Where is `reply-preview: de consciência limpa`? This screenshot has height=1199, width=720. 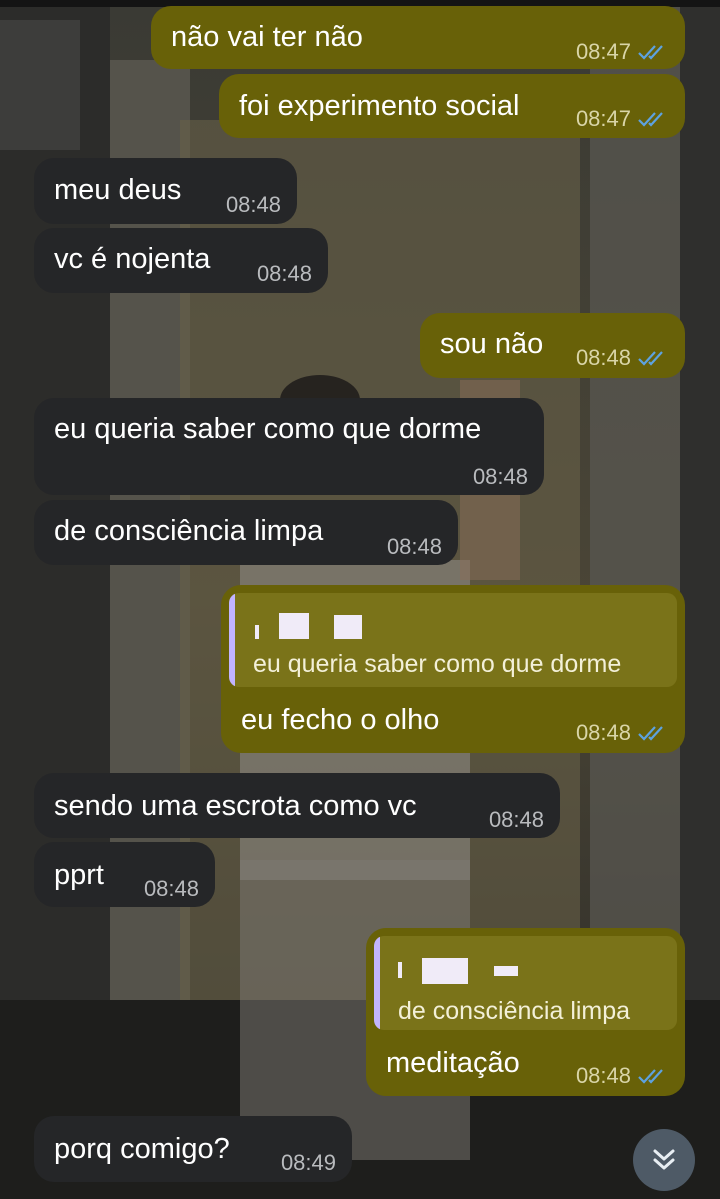 reply-preview: de consciência limpa is located at coordinates (525, 983).